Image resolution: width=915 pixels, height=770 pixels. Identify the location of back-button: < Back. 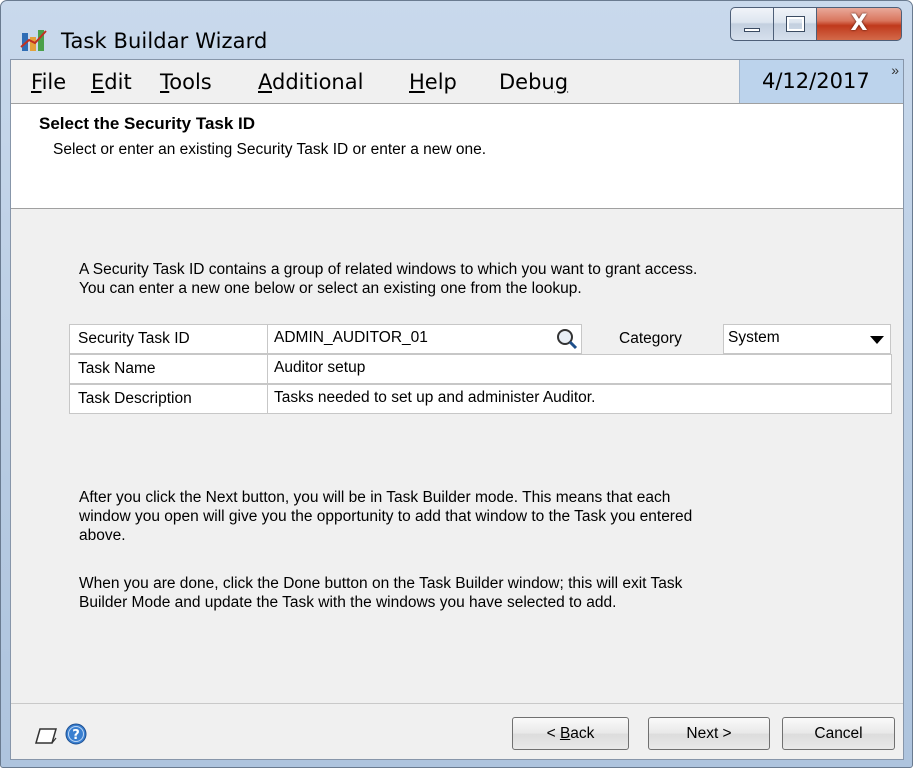
(570, 733).